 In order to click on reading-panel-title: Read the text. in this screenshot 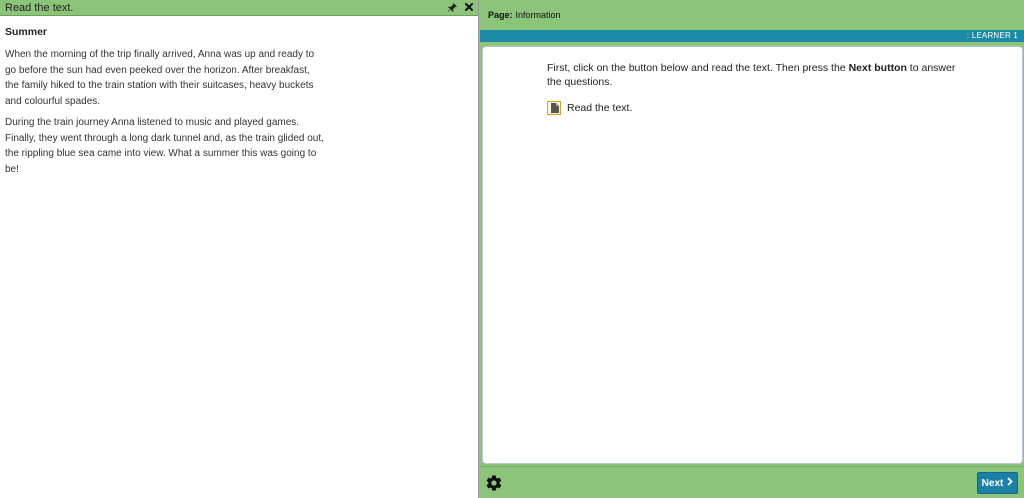, I will do `click(39, 7)`.